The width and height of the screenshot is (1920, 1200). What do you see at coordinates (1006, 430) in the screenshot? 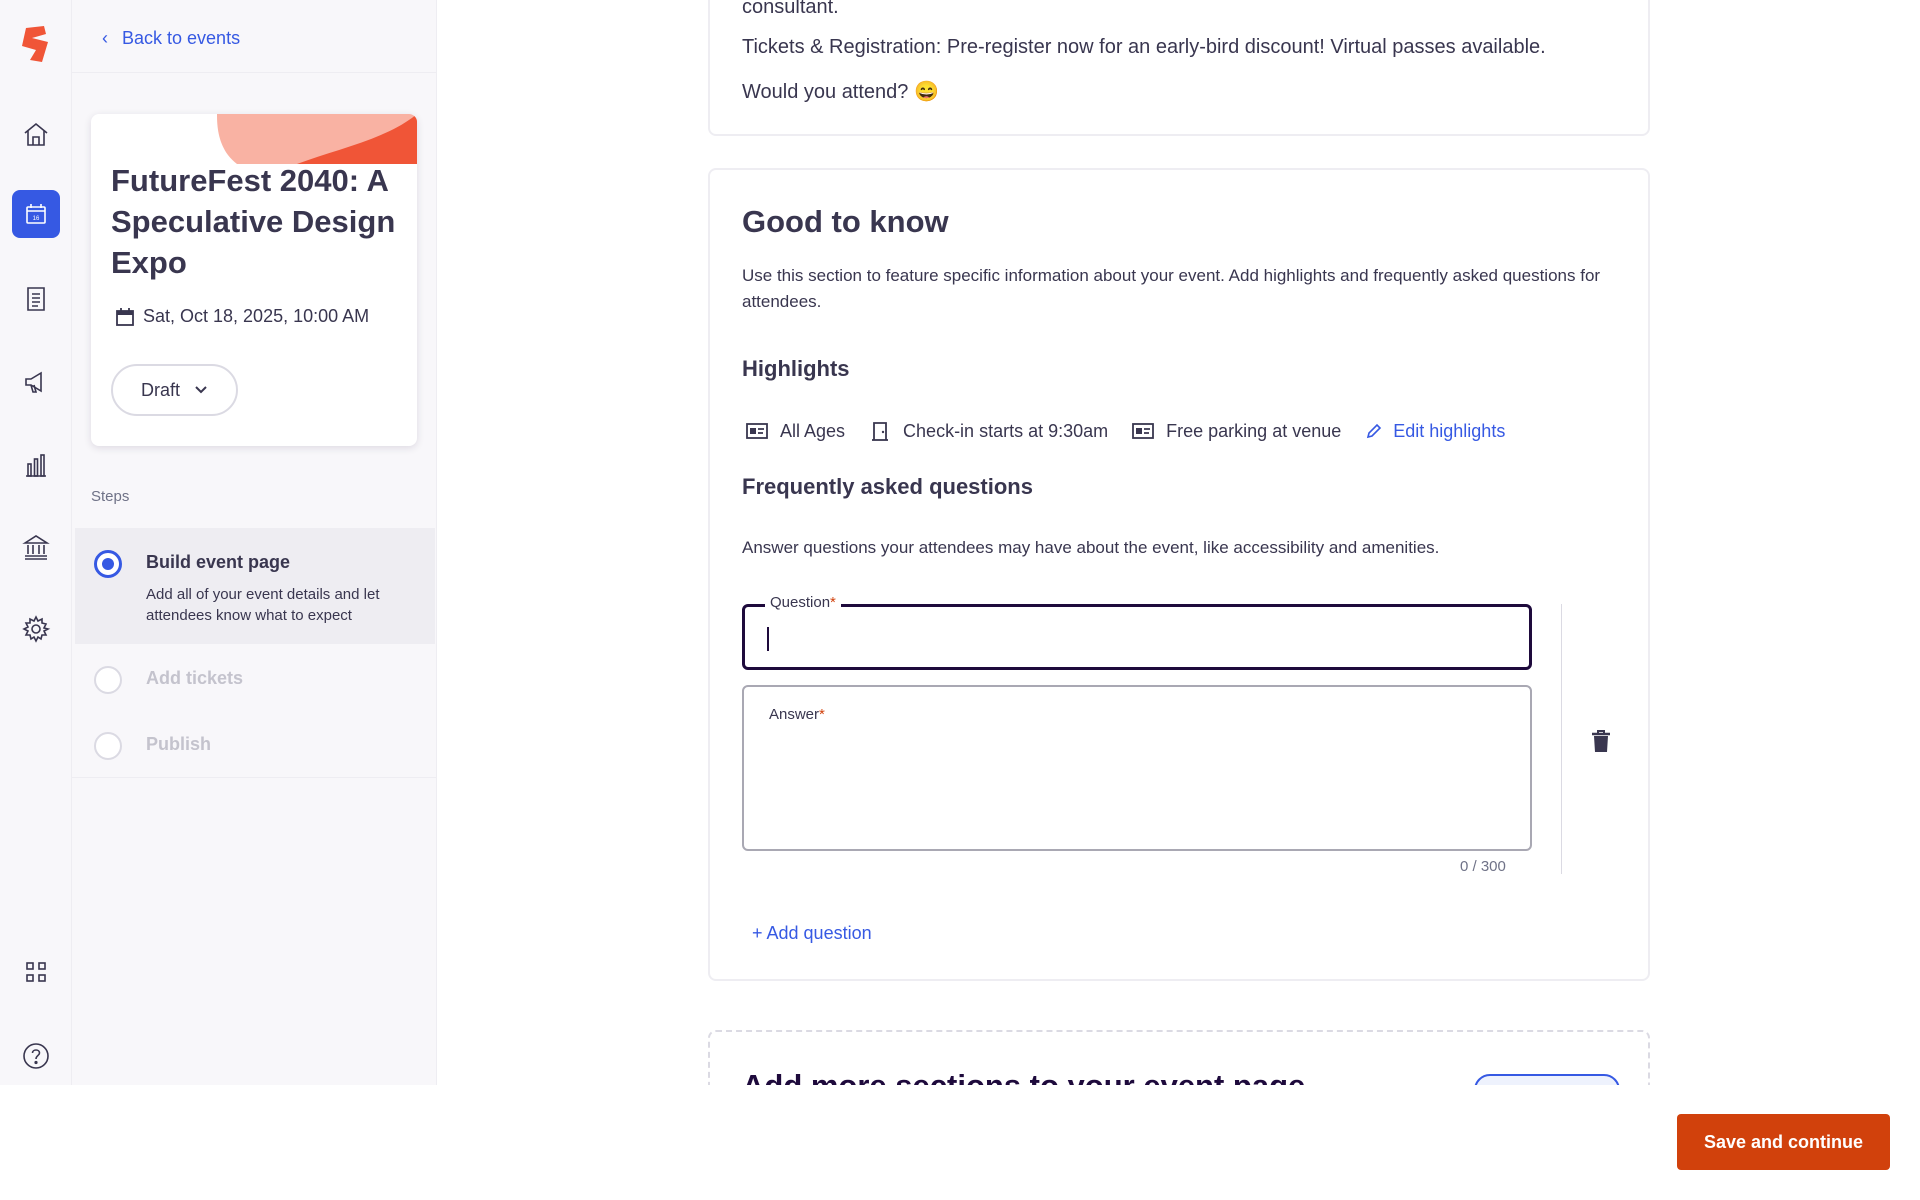
I see `highlight-label: Check-in starts at 9:30am` at bounding box center [1006, 430].